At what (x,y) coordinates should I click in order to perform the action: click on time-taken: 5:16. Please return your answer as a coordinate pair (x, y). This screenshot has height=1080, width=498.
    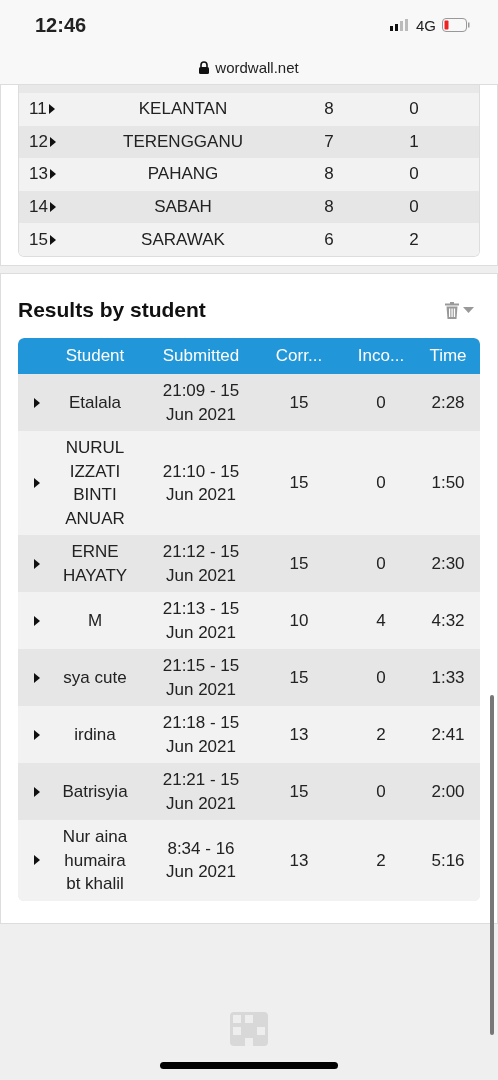
    Looking at the image, I should click on (448, 860).